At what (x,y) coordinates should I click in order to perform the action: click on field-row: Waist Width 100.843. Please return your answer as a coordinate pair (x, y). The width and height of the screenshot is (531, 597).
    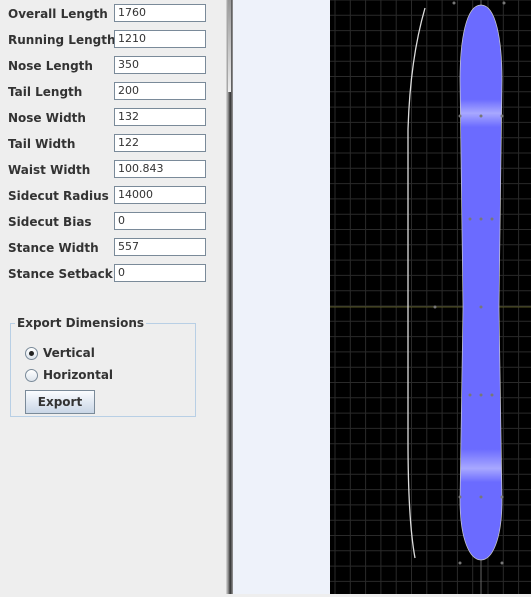
    Looking at the image, I should click on (113, 170).